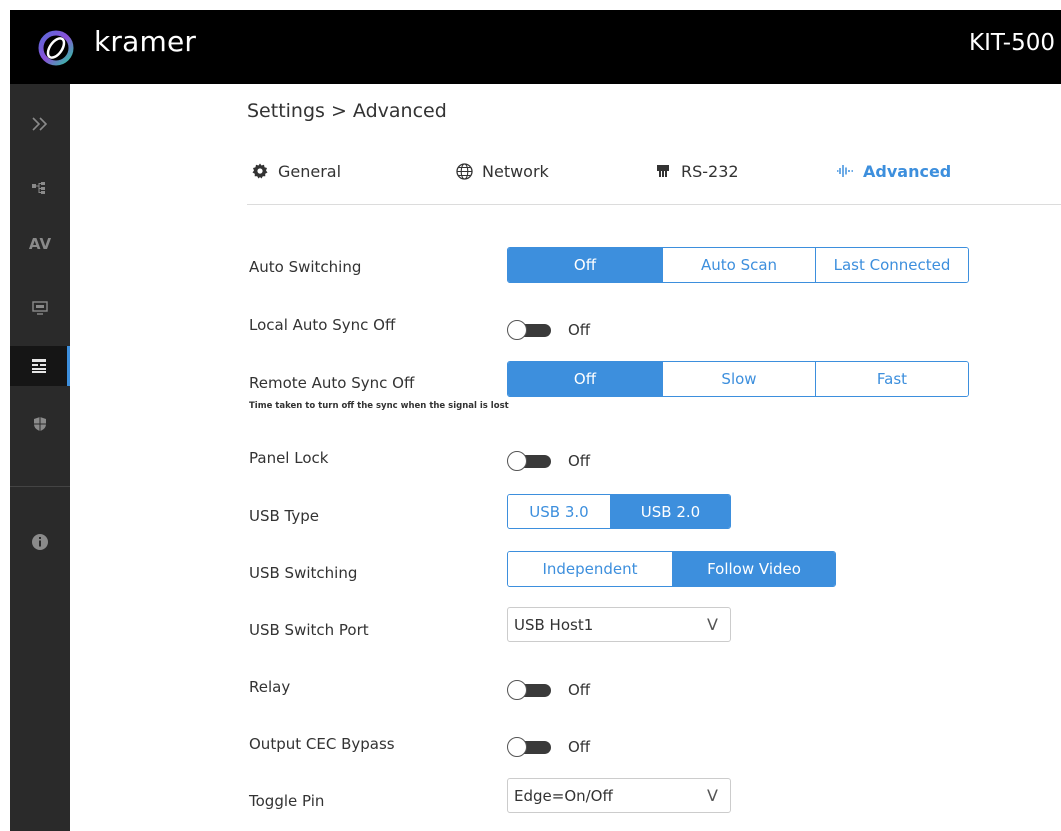 The width and height of the screenshot is (1061, 831). I want to click on shield-icon, so click(40, 424).